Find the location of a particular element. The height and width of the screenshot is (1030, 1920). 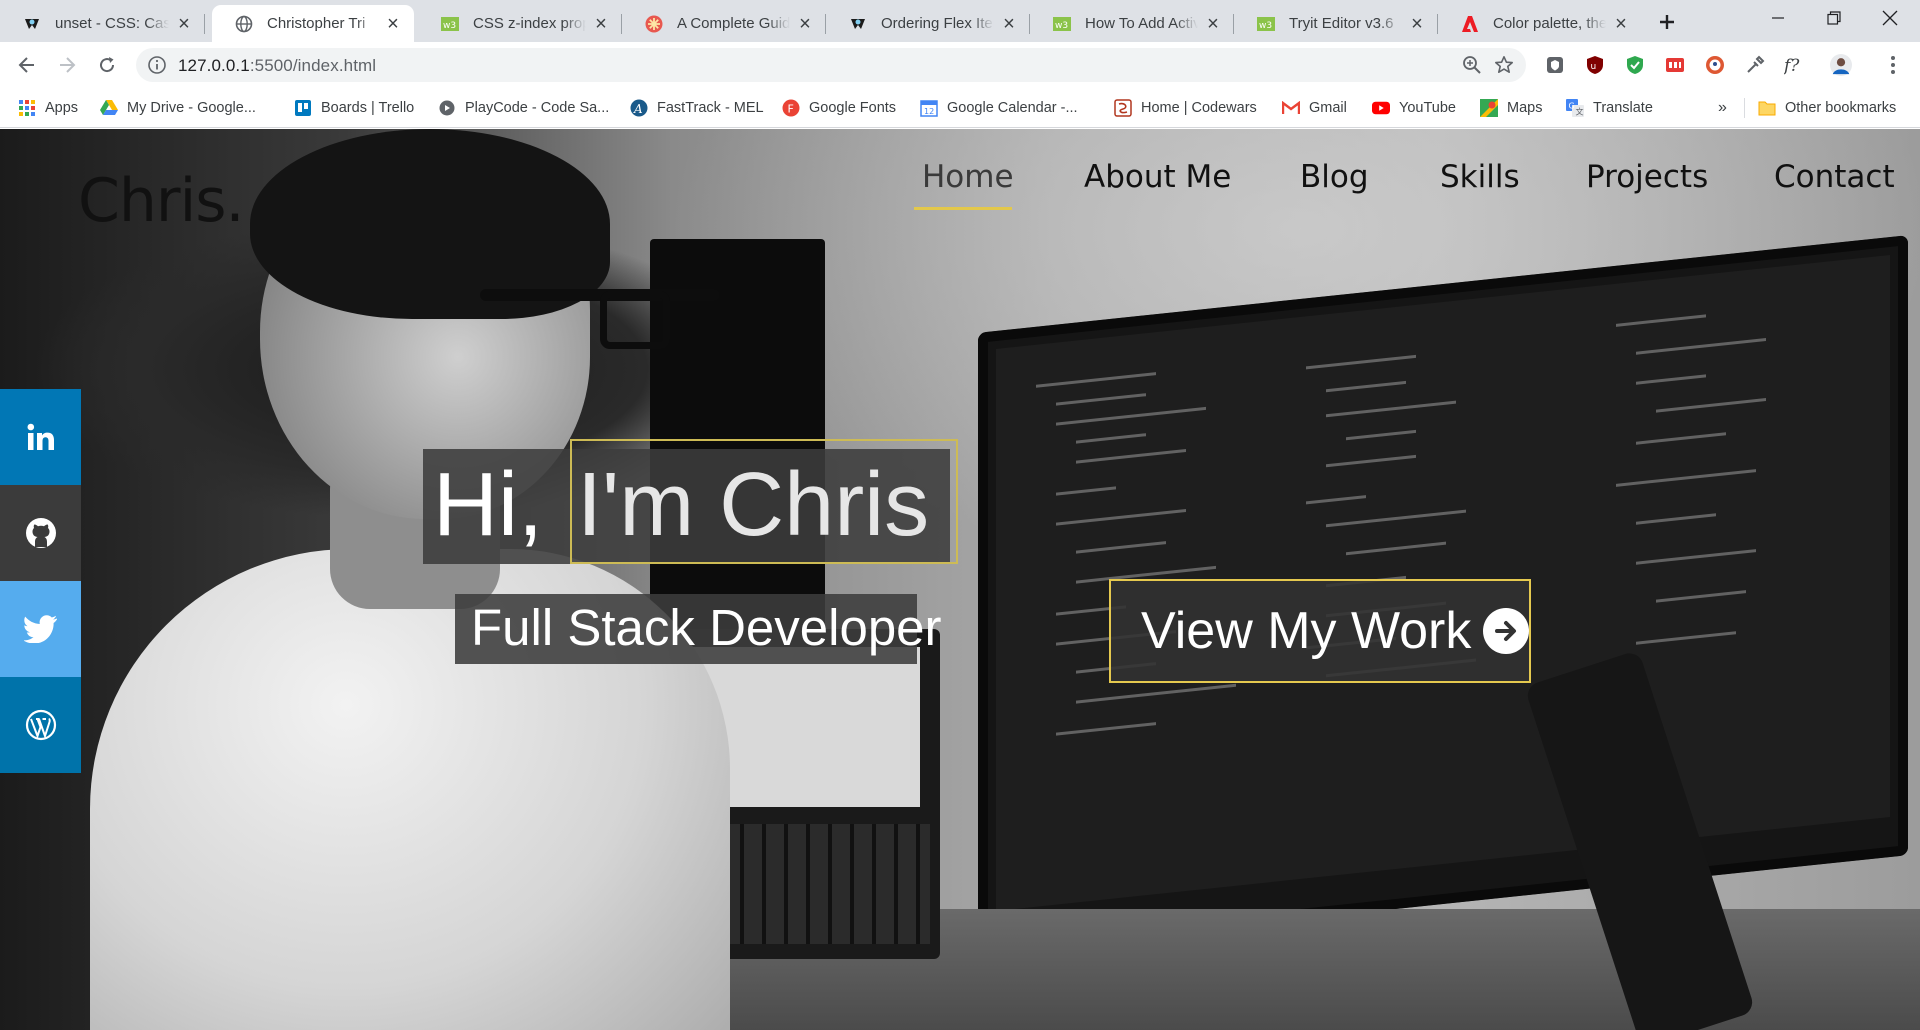

bookmark-label: Google Fonts is located at coordinates (853, 108).